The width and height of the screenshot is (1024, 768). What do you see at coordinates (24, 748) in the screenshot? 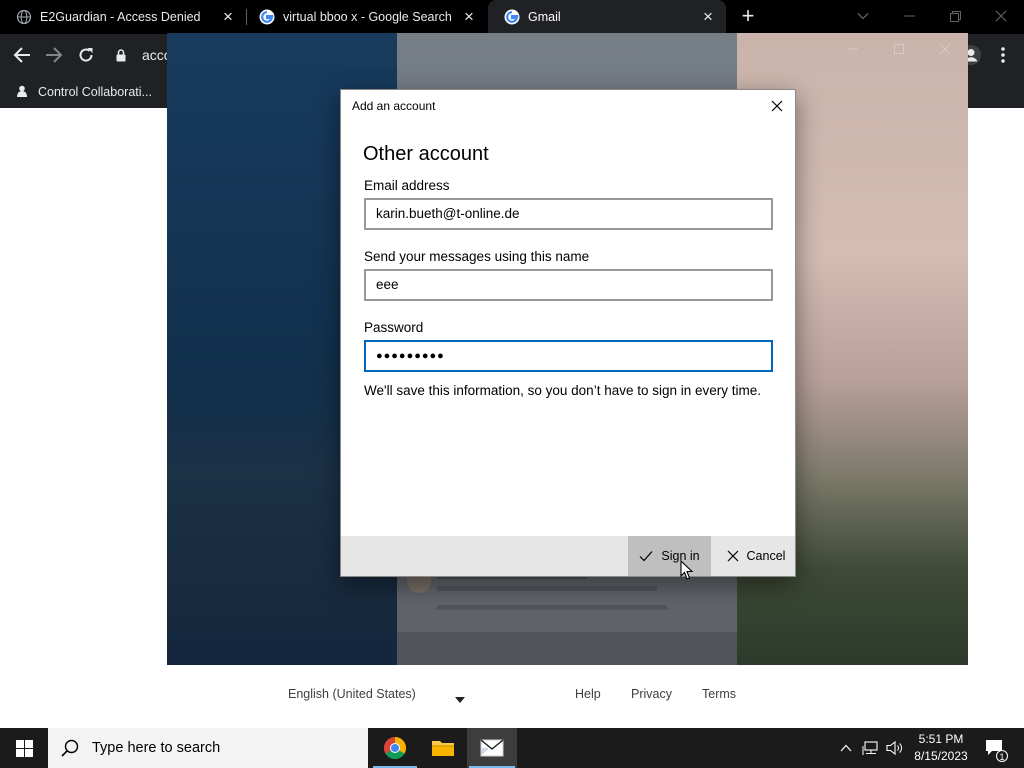
I see `windows-start-icon` at bounding box center [24, 748].